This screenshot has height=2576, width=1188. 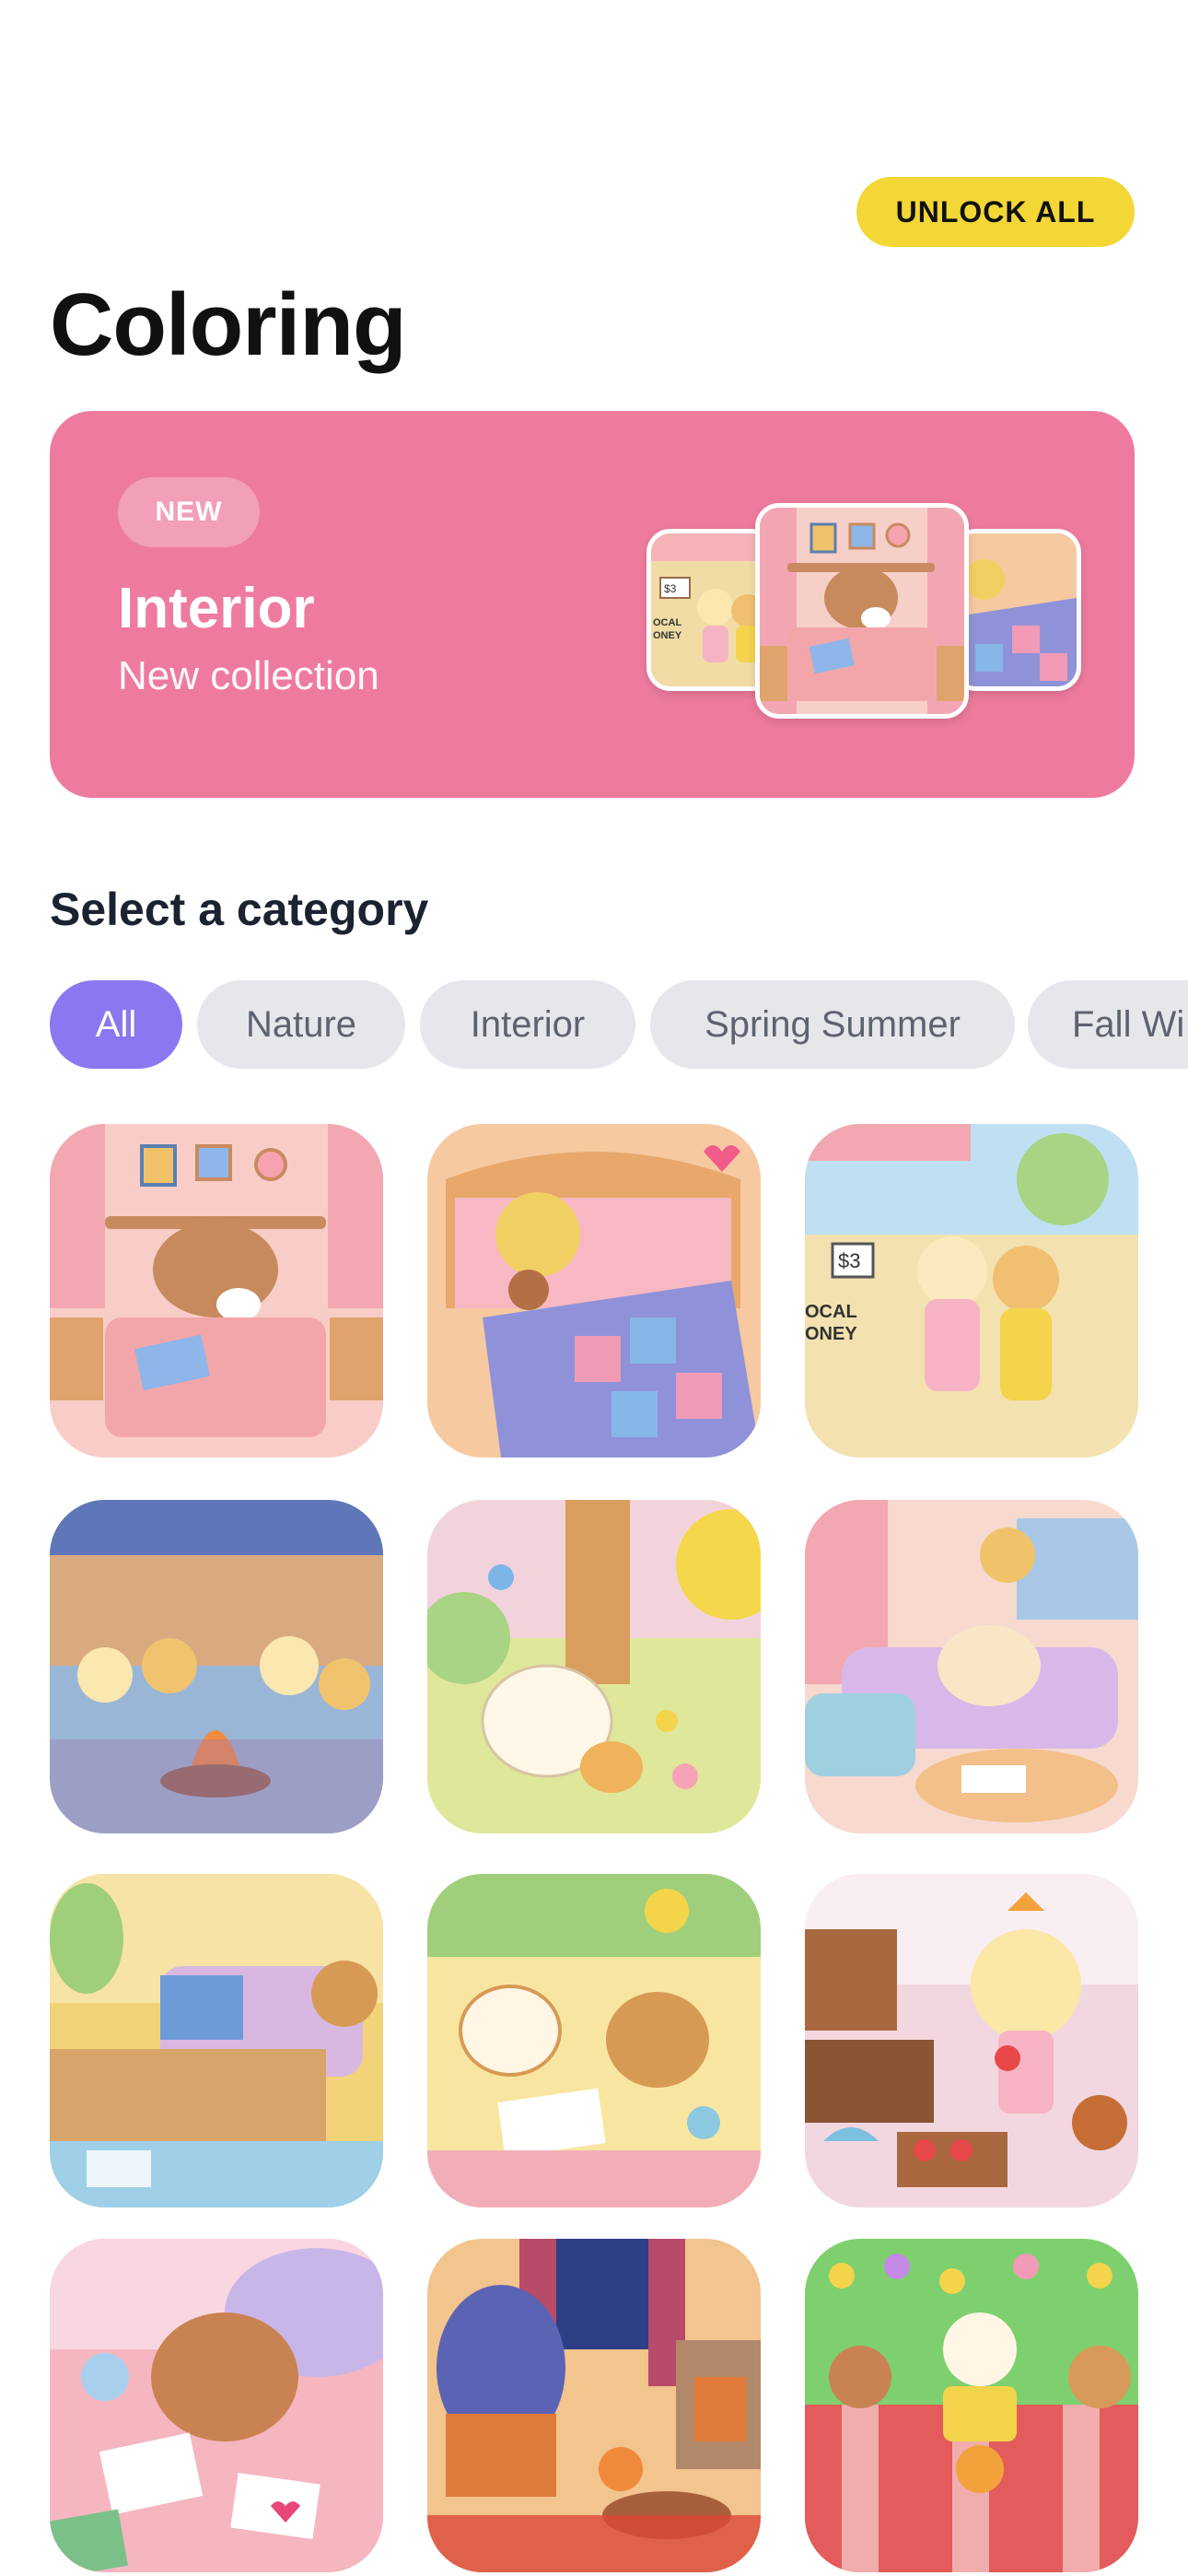 I want to click on chip-fall-winter: Fall Wi, so click(x=1108, y=1024).